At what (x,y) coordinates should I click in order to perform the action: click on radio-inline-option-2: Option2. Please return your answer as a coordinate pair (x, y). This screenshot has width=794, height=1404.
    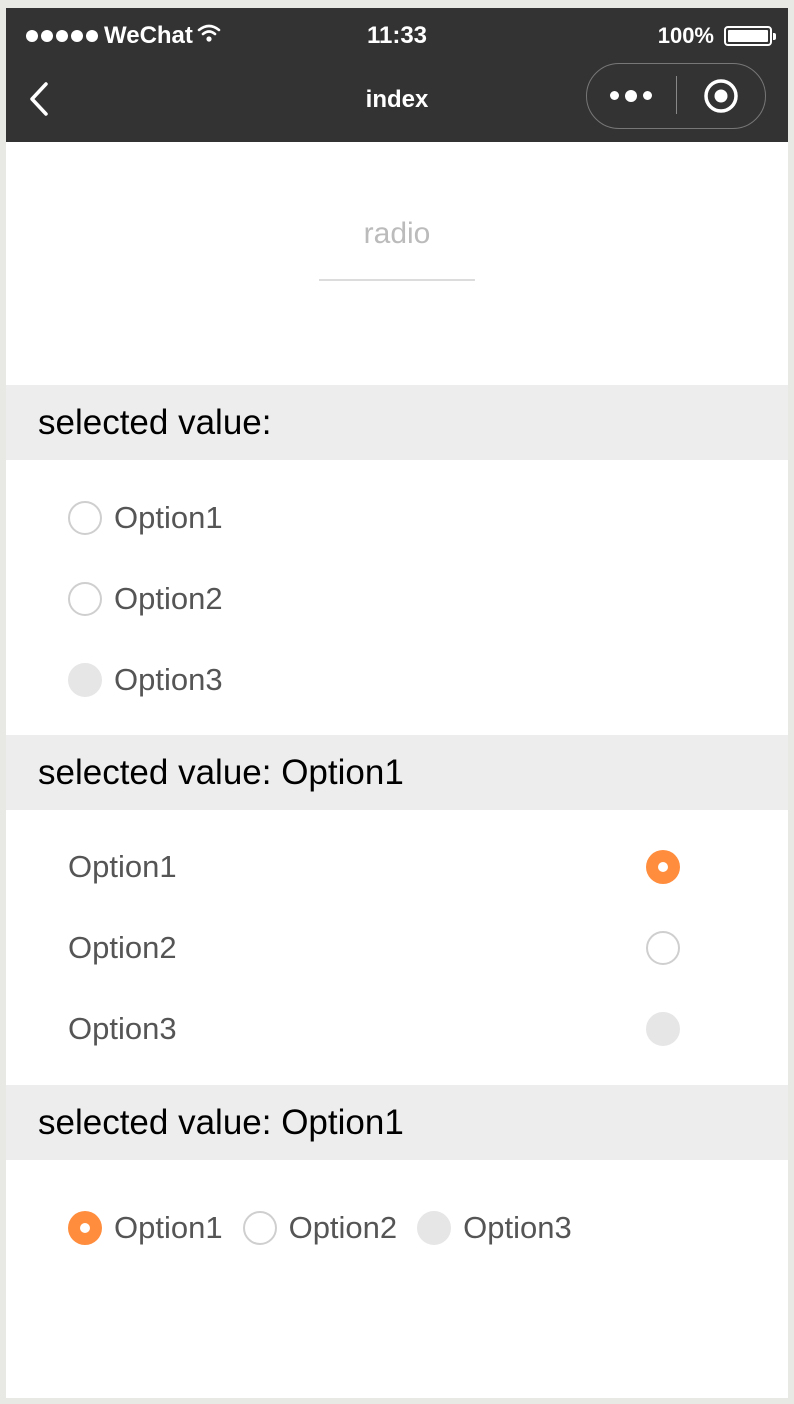
    Looking at the image, I should click on (320, 1228).